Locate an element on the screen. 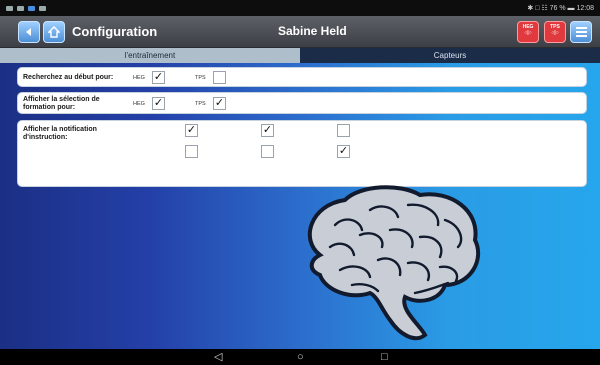 The width and height of the screenshot is (600, 365). nav-back-button: ◁ is located at coordinates (218, 357).